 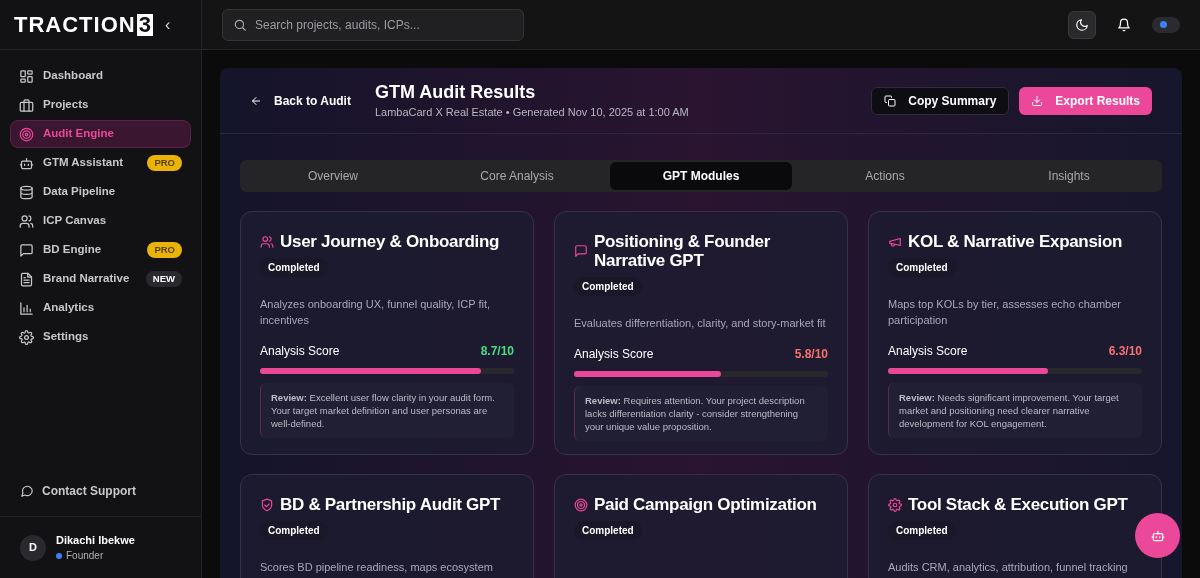 What do you see at coordinates (26, 76) in the screenshot?
I see `grid-icon` at bounding box center [26, 76].